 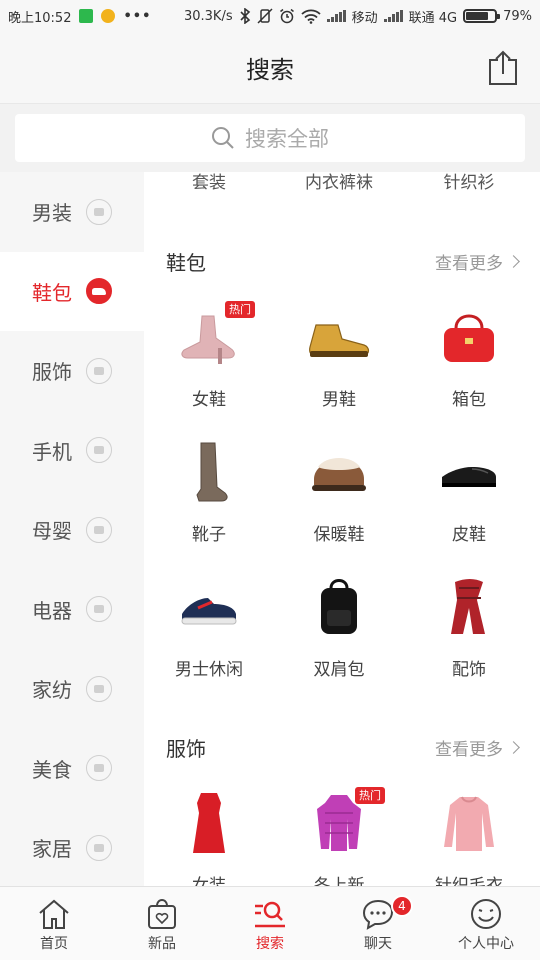 I want to click on carrier-2: 联通 4G, so click(x=433, y=18).